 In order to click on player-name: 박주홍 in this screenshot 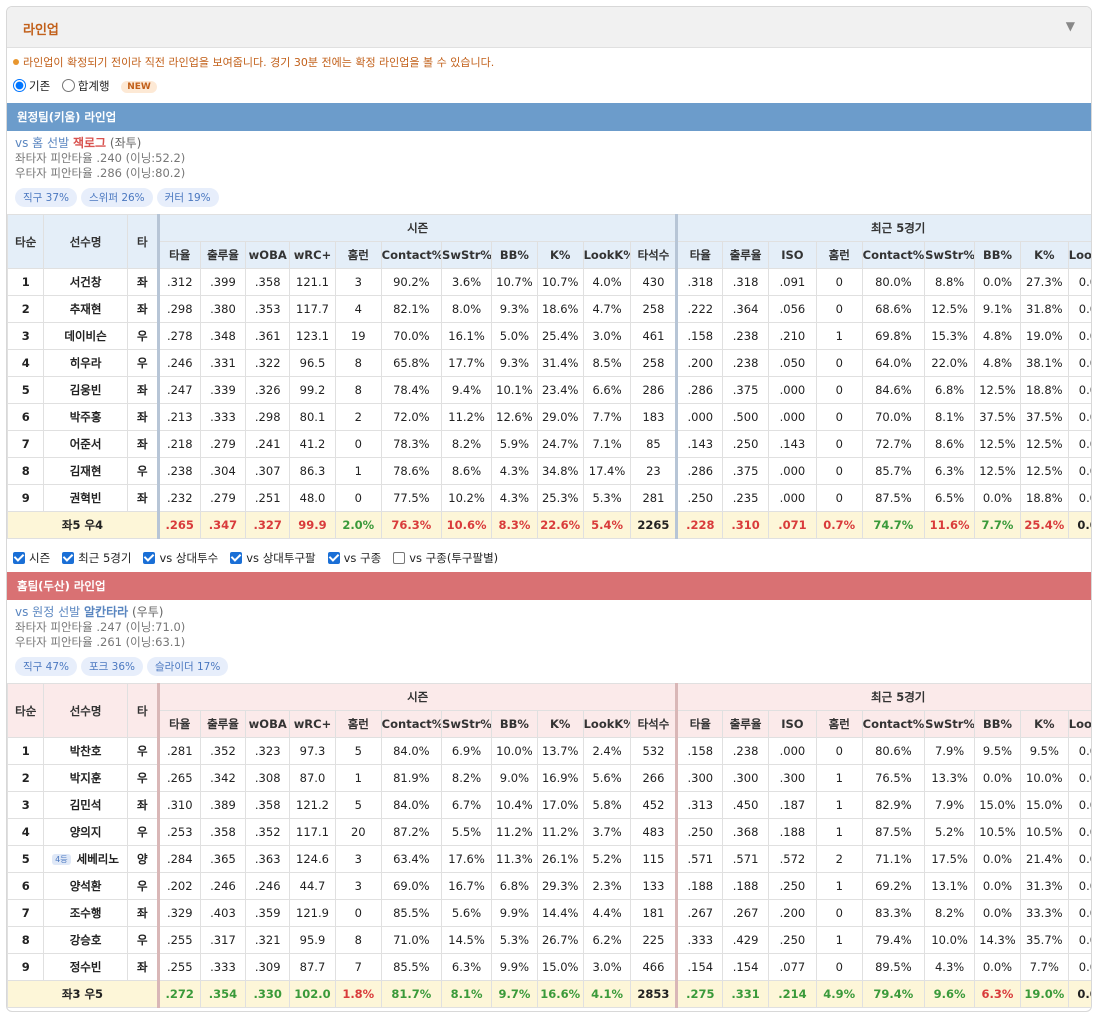, I will do `click(85, 417)`.